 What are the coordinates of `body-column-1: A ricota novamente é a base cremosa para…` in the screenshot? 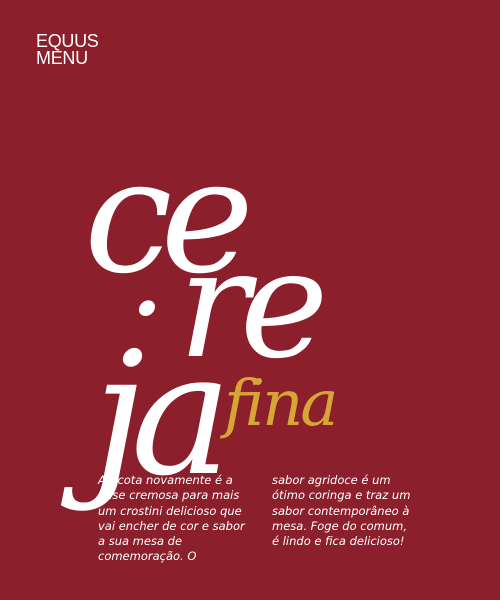 It's located at (176, 519).